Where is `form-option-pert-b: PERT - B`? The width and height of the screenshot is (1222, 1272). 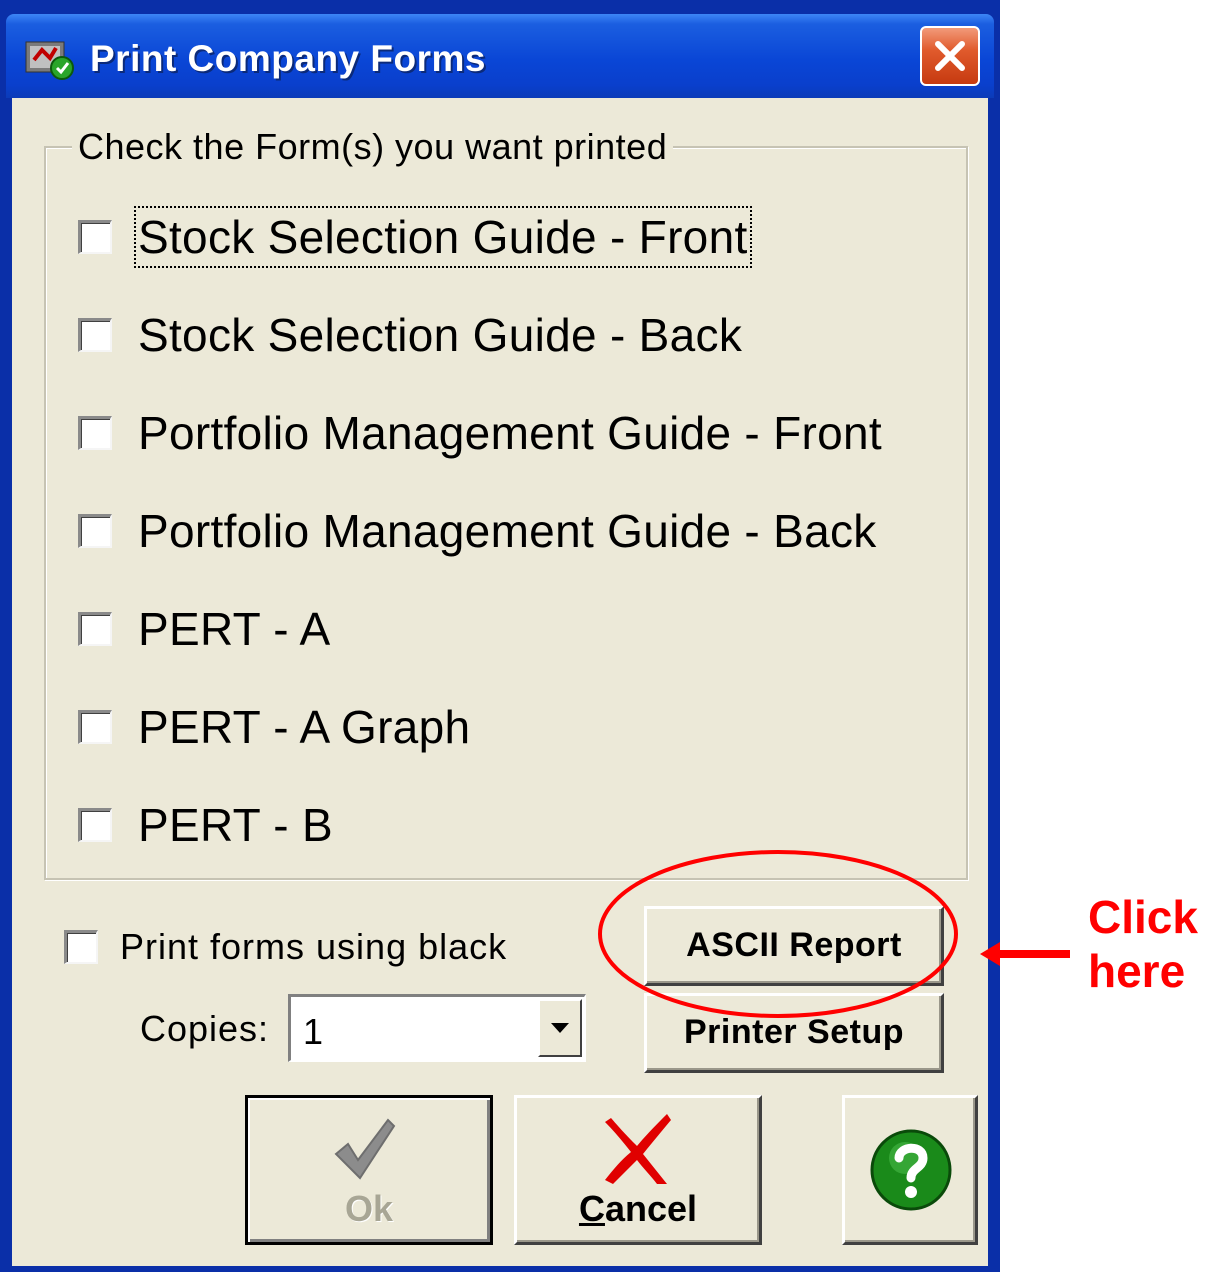
form-option-pert-b: PERT - B is located at coordinates (205, 825).